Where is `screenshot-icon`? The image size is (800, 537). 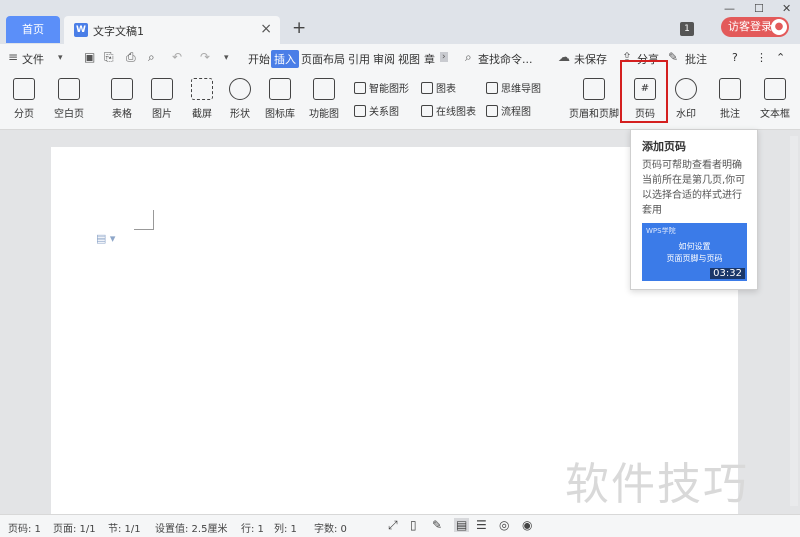
screenshot-icon is located at coordinates (202, 89).